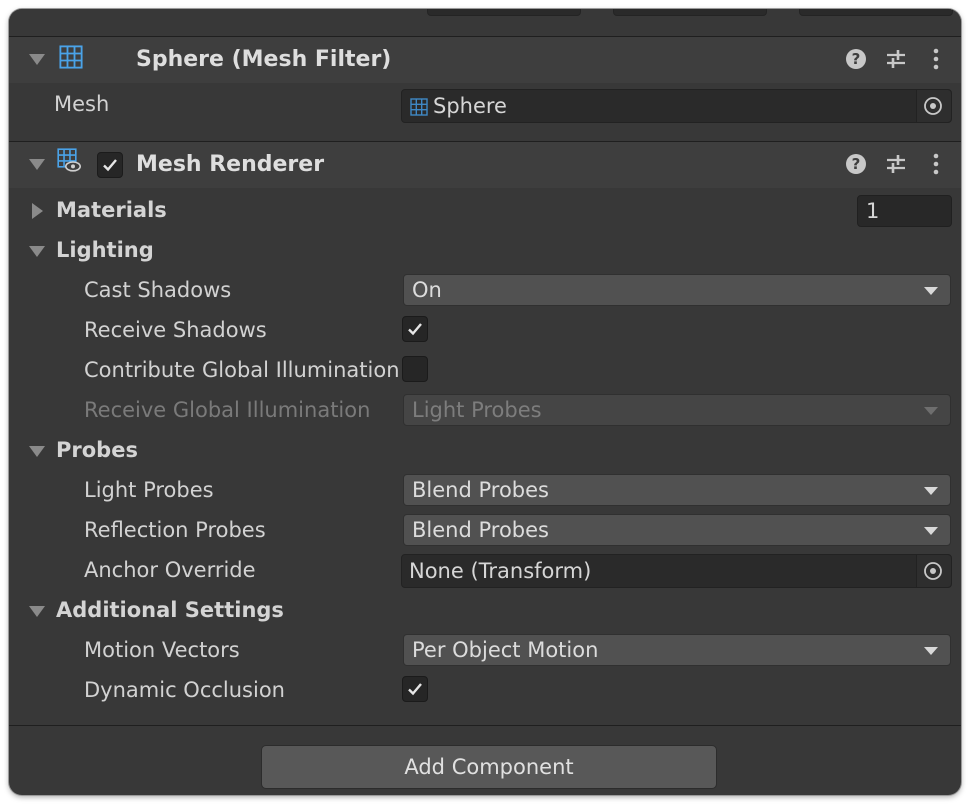 The image size is (970, 804). What do you see at coordinates (480, 490) in the screenshot?
I see `light-probes-value: Blend Probes` at bounding box center [480, 490].